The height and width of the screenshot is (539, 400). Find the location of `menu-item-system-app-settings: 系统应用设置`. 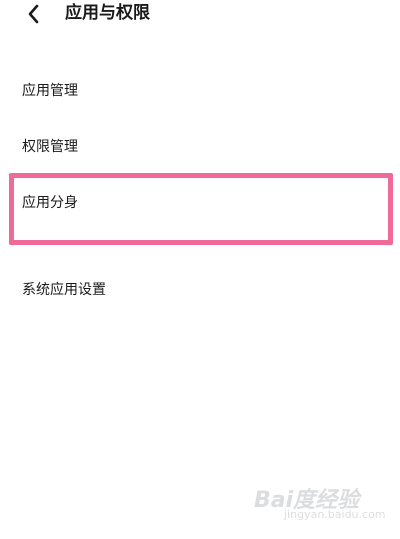

menu-item-system-app-settings: 系统应用设置 is located at coordinates (200, 290).